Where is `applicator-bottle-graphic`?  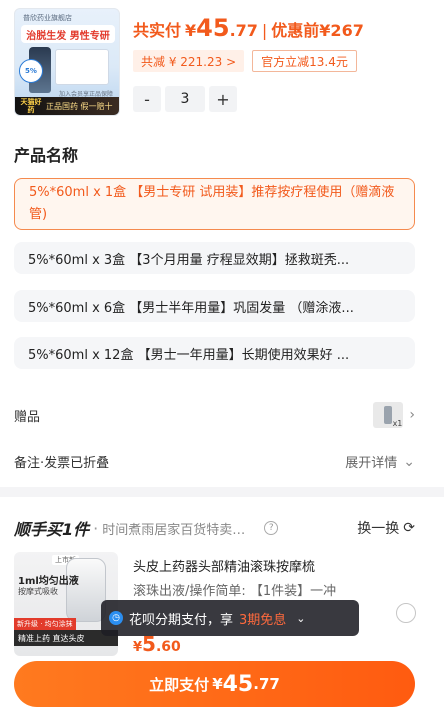 applicator-bottle-graphic is located at coordinates (86, 590).